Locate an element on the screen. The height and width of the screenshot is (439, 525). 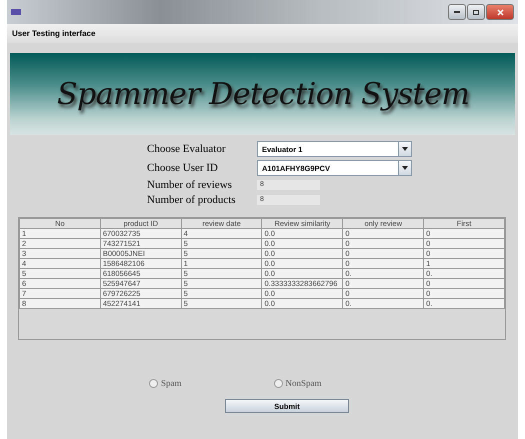
close-icon is located at coordinates (500, 12).